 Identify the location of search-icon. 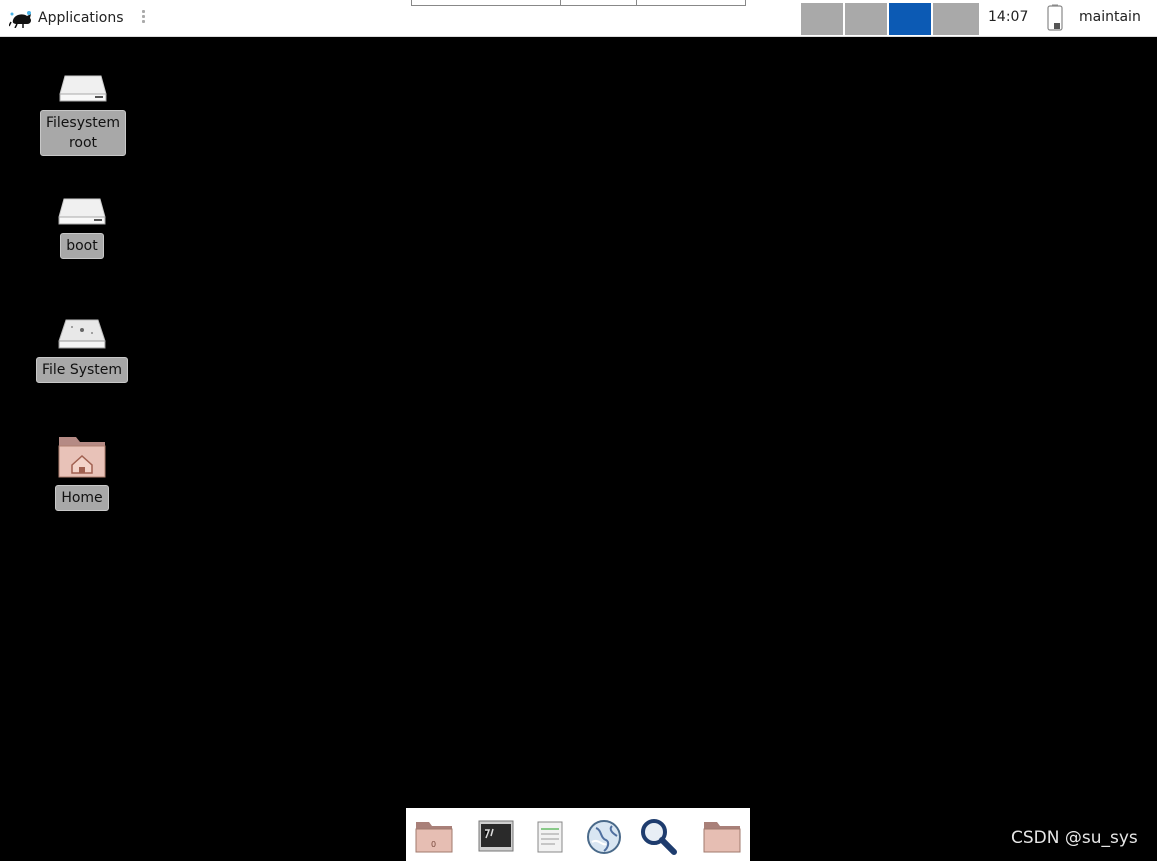
(659, 837).